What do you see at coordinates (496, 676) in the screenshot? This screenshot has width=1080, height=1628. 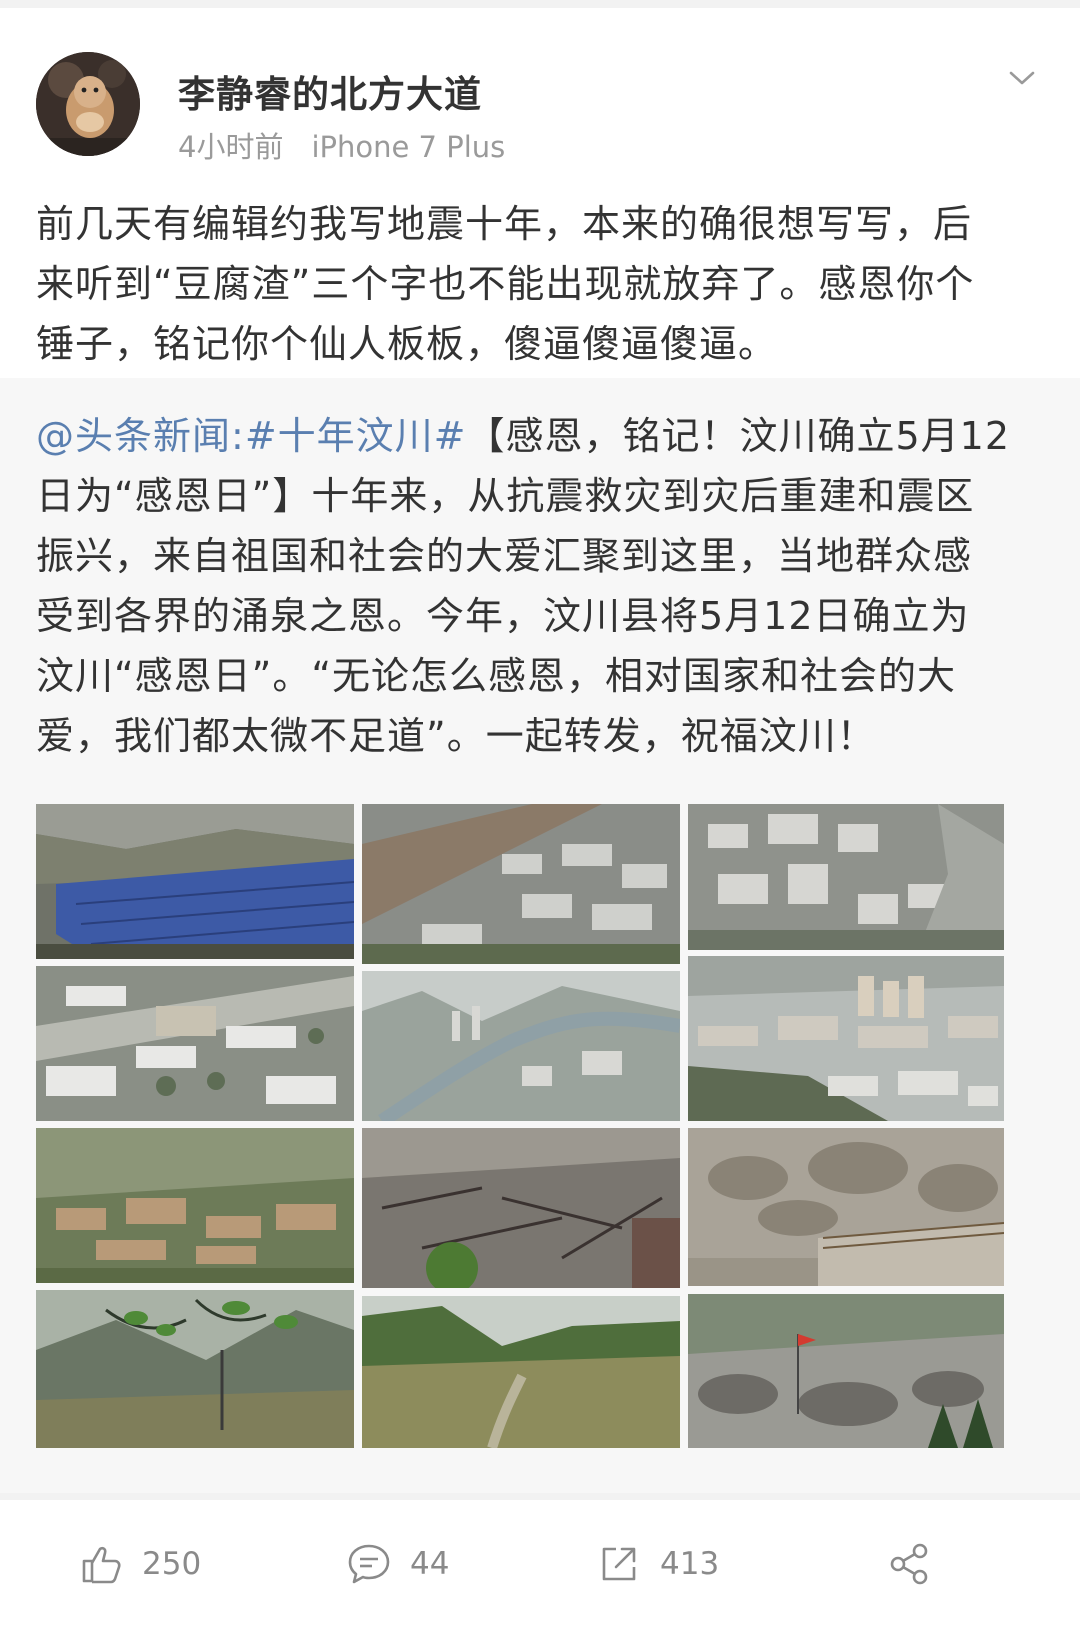 I see `repost-text-line: 汶川“感恩日”。“无论怎么感恩，相对国家和社会的大` at bounding box center [496, 676].